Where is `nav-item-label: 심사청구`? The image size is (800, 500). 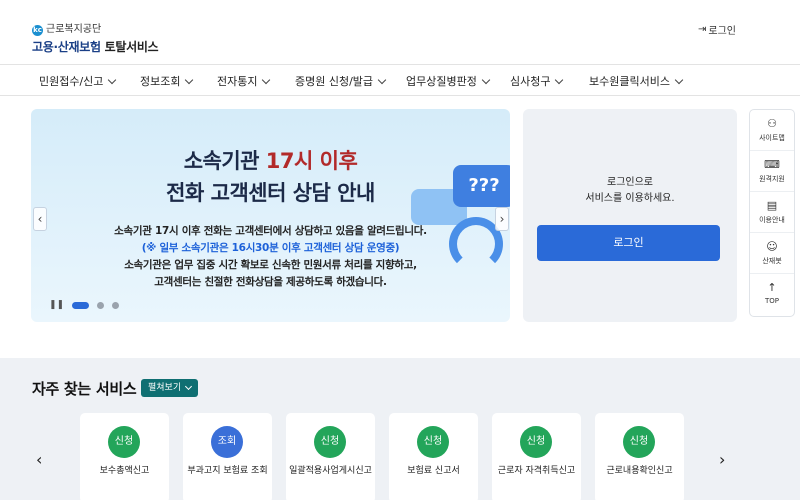
nav-item-label: 심사청구 is located at coordinates (530, 81).